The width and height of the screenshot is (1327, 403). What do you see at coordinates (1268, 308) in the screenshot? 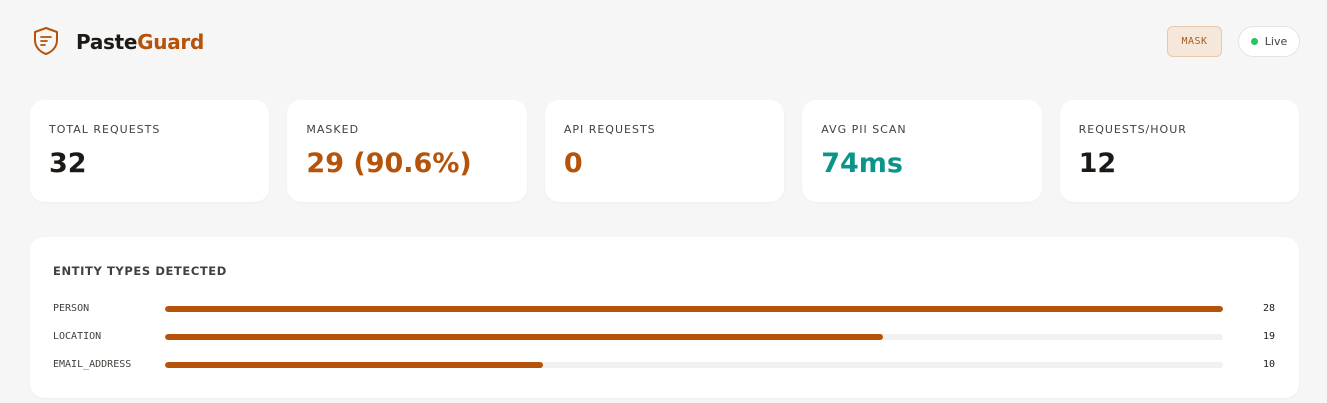
I see `entity-count: 28` at bounding box center [1268, 308].